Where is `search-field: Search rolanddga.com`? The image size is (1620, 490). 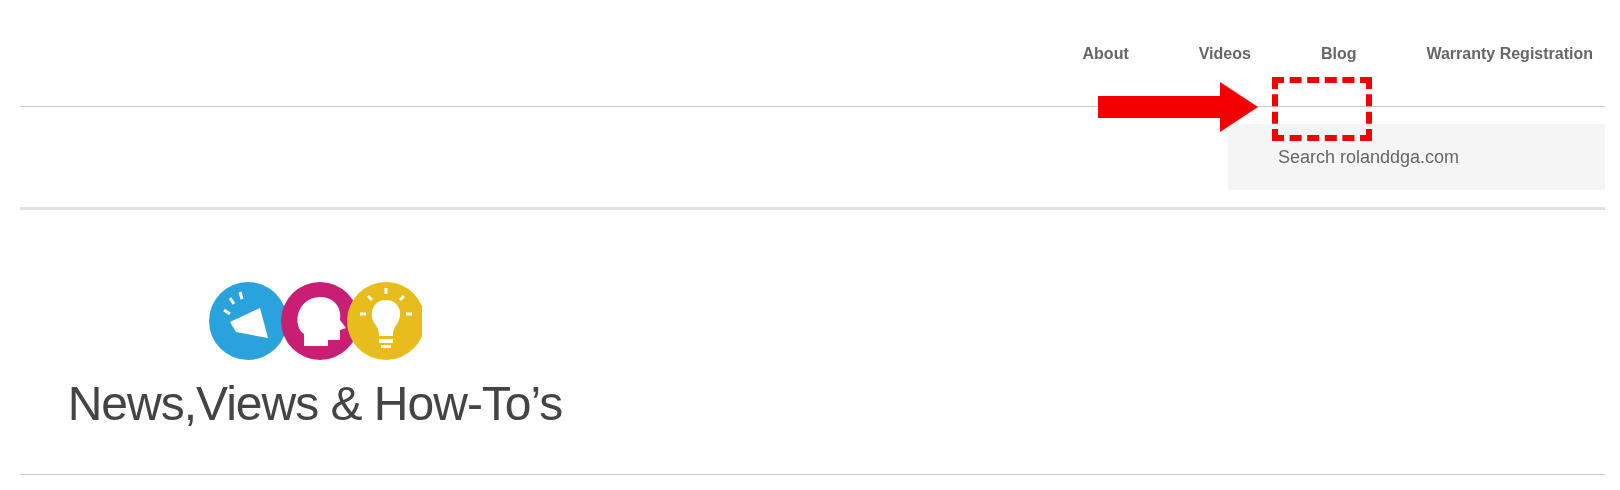
search-field: Search rolanddga.com is located at coordinates (1416, 157).